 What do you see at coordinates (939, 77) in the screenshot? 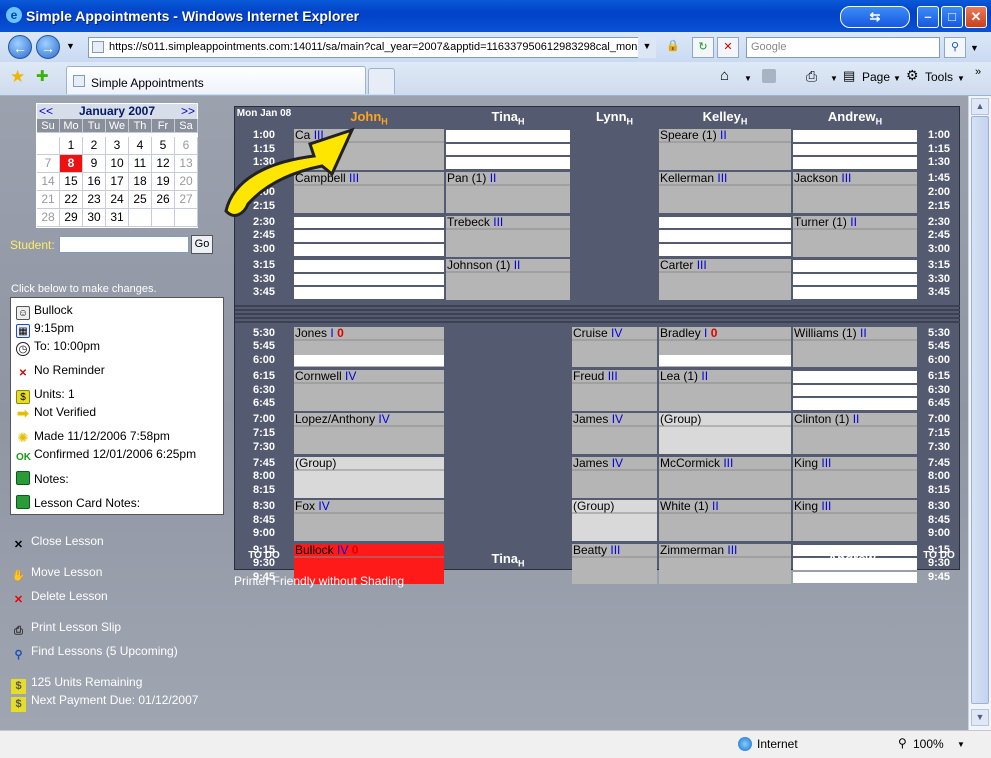
I see `tools-menu: Tools` at bounding box center [939, 77].